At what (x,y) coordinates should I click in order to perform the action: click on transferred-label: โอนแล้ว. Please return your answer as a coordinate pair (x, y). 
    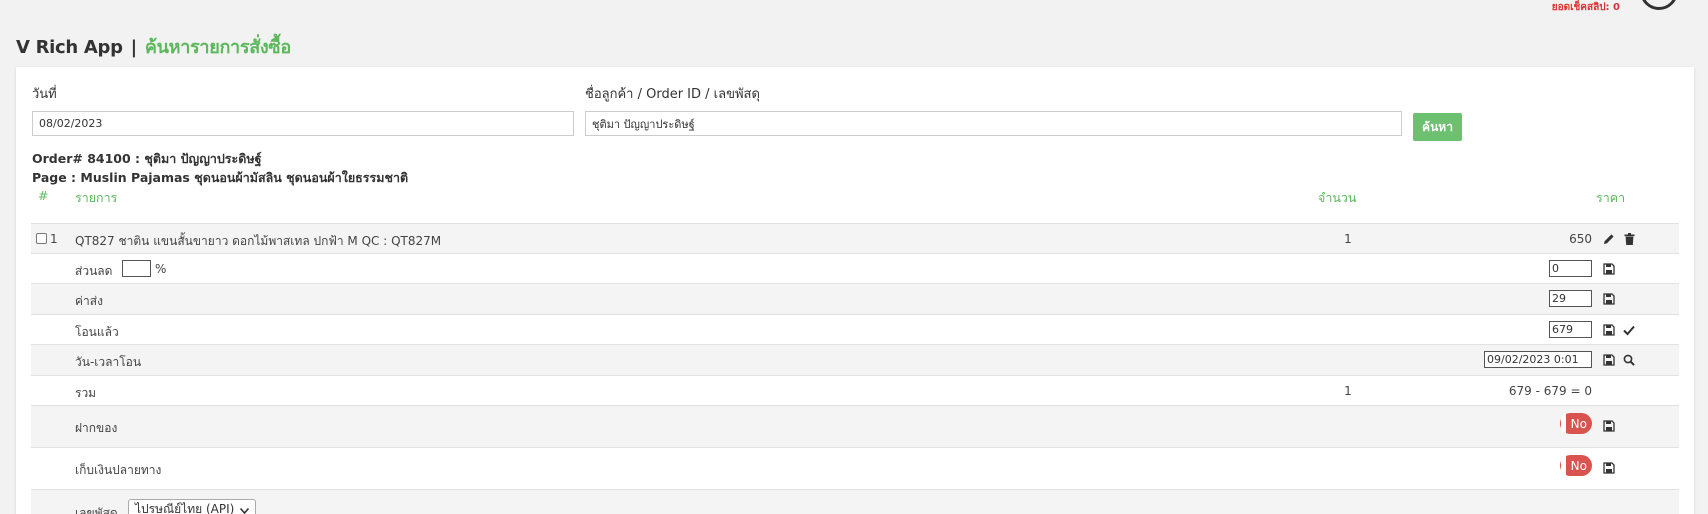
    Looking at the image, I should click on (97, 332).